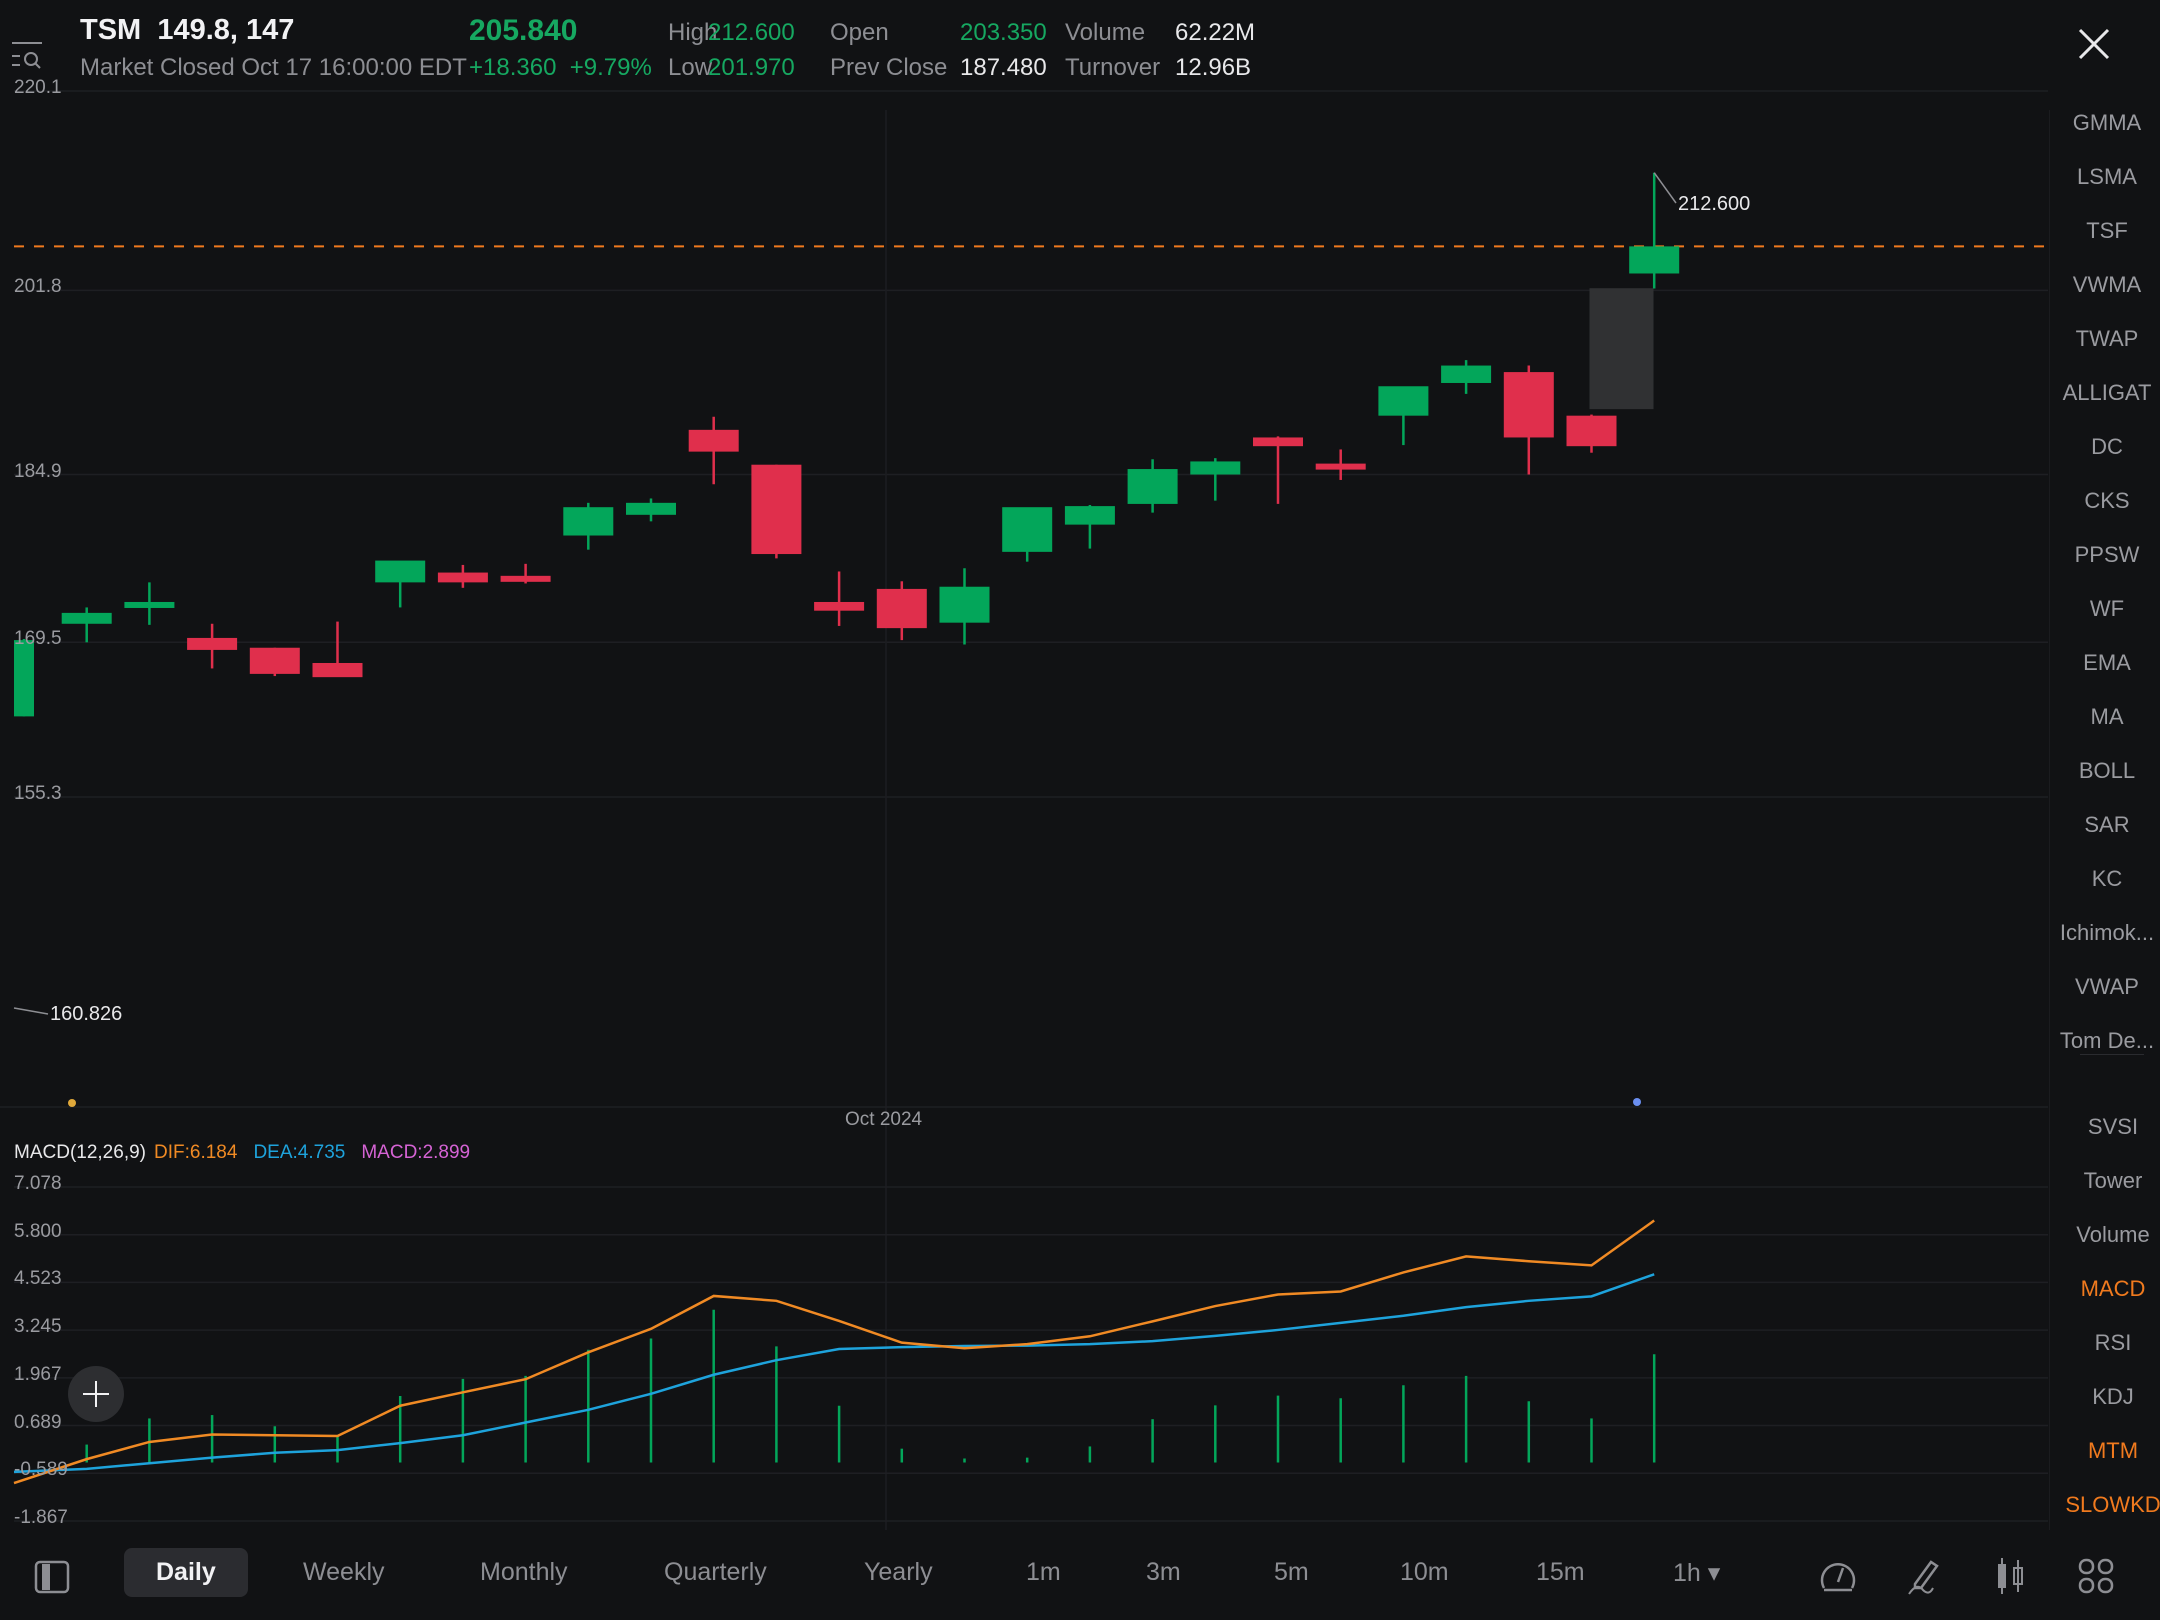 The width and height of the screenshot is (2160, 1620). I want to click on timeframe-tab-yearly: Yearly, so click(898, 1572).